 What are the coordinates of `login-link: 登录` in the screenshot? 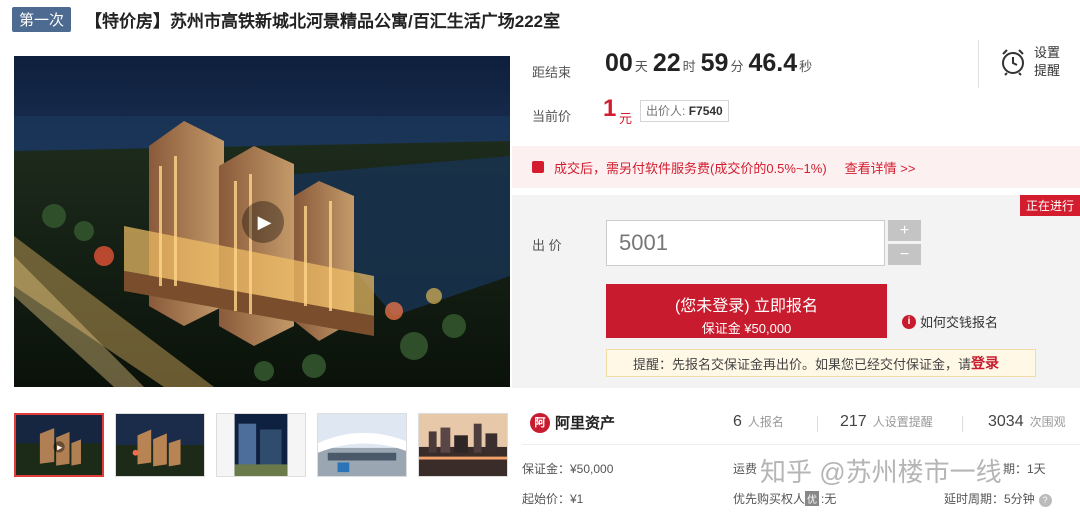 It's located at (985, 363).